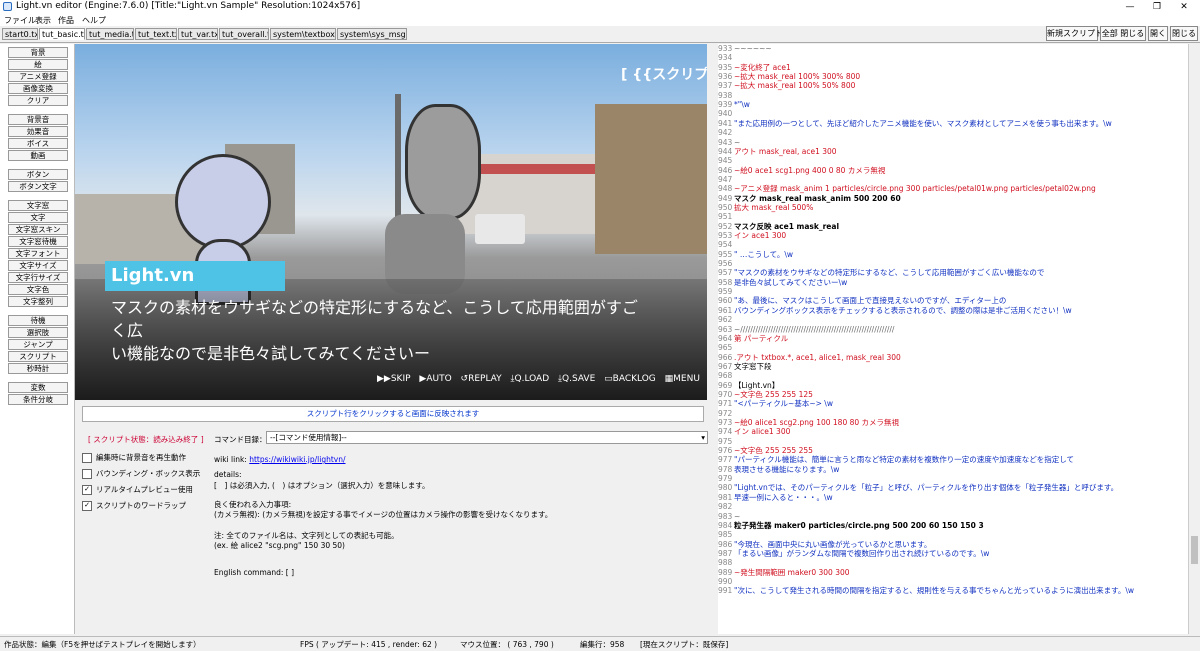 The height and width of the screenshot is (651, 1200). Describe the element at coordinates (773, 451) in the screenshot. I see `line-text: ~文字色 255 255 255` at that location.